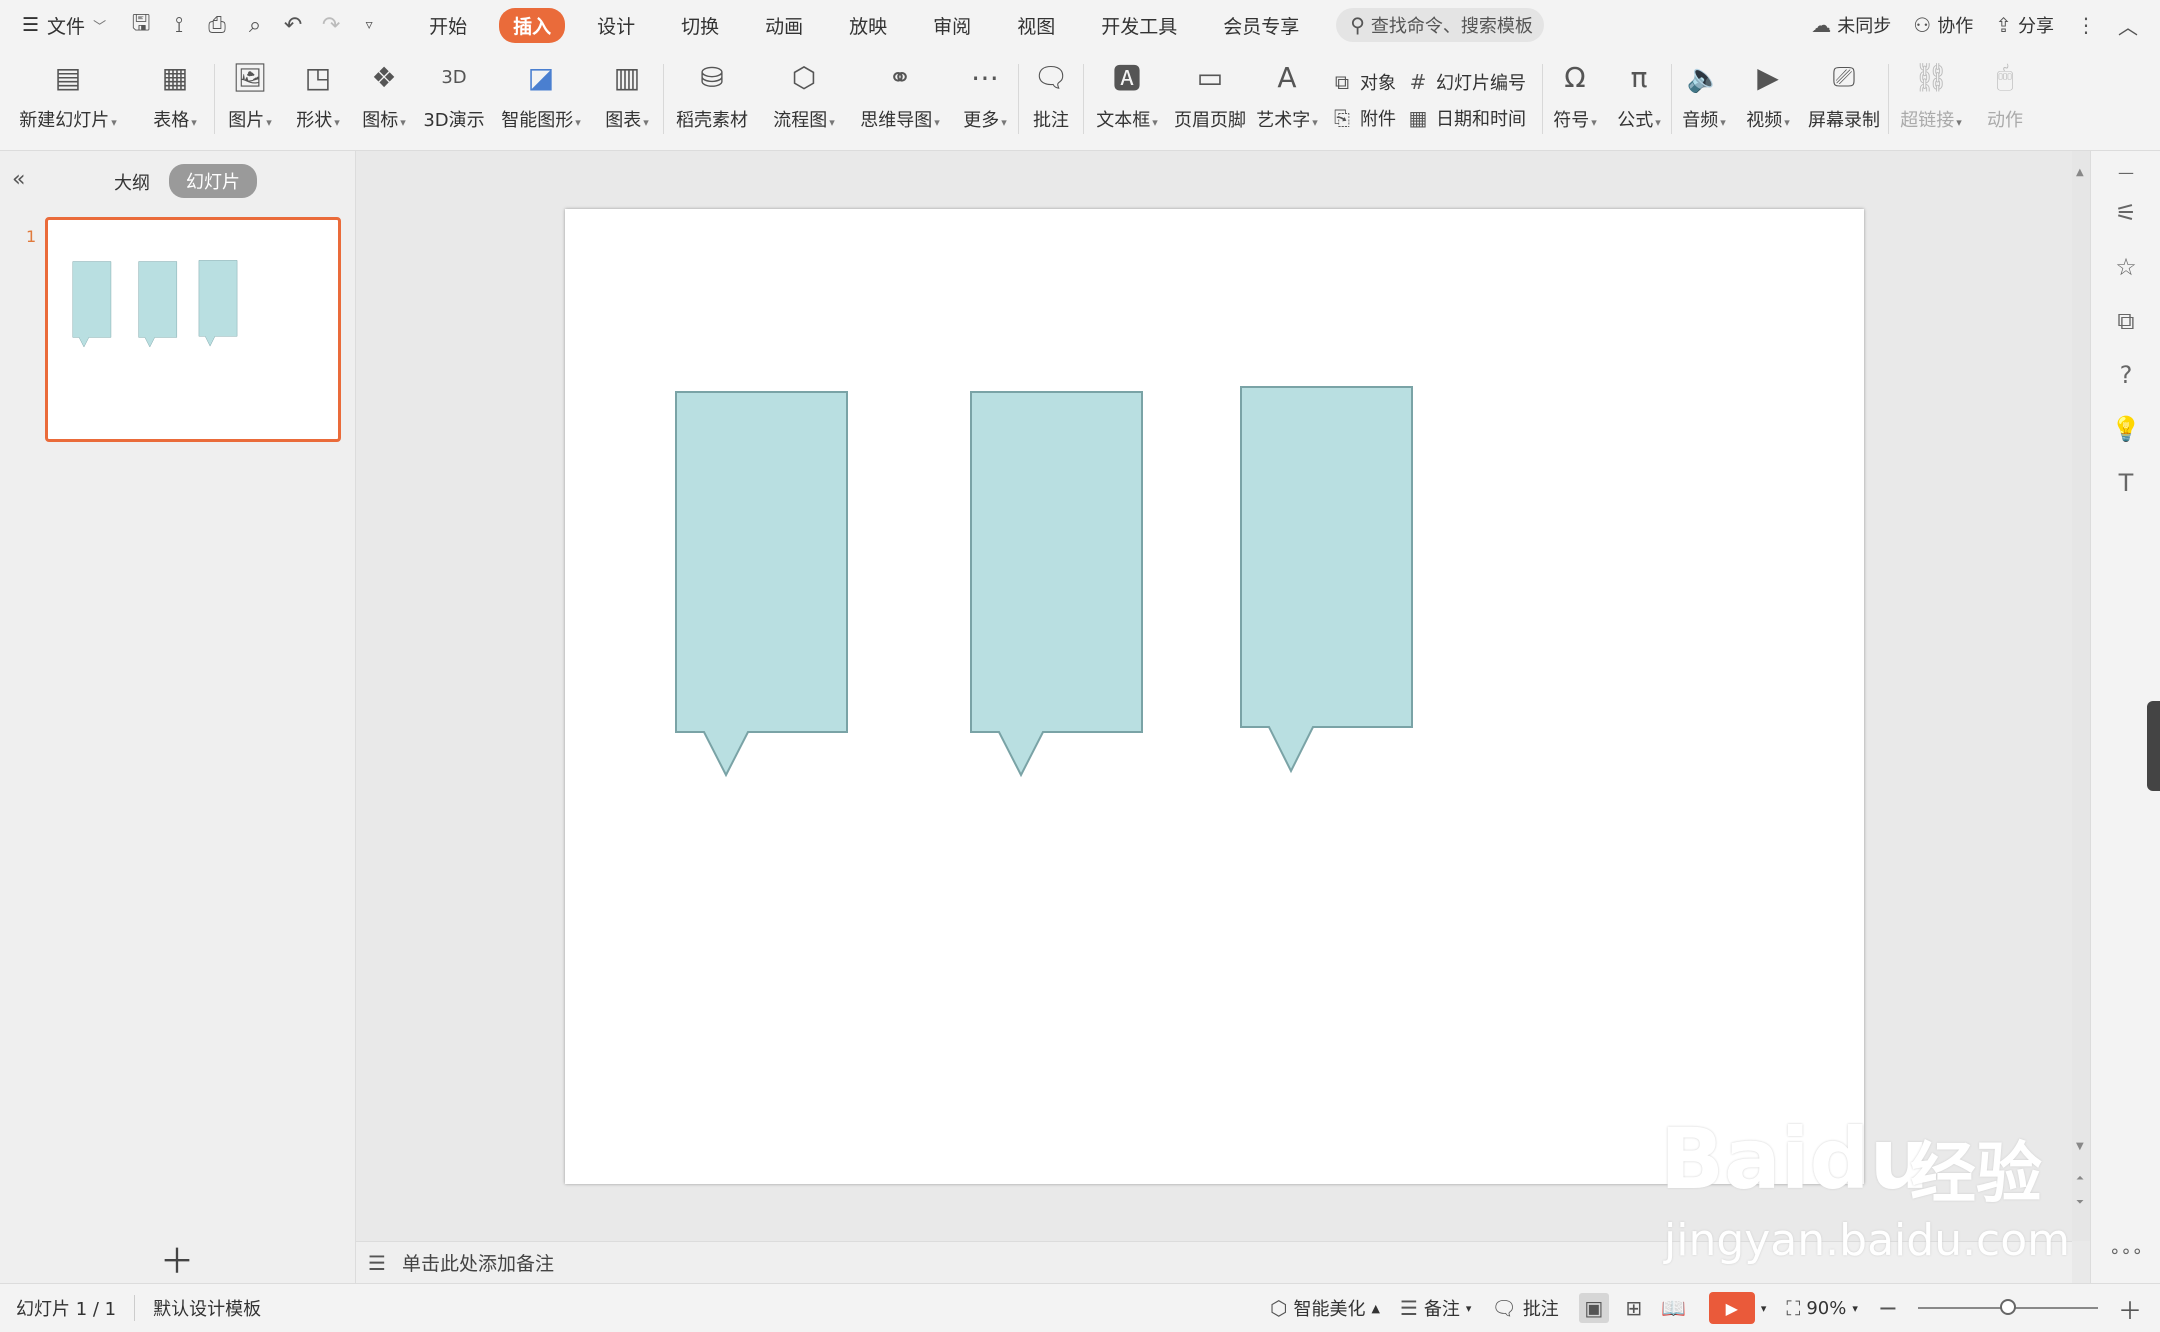 This screenshot has width=2160, height=1332. I want to click on wordart-button: A 艺术字 ▾, so click(1287, 100).